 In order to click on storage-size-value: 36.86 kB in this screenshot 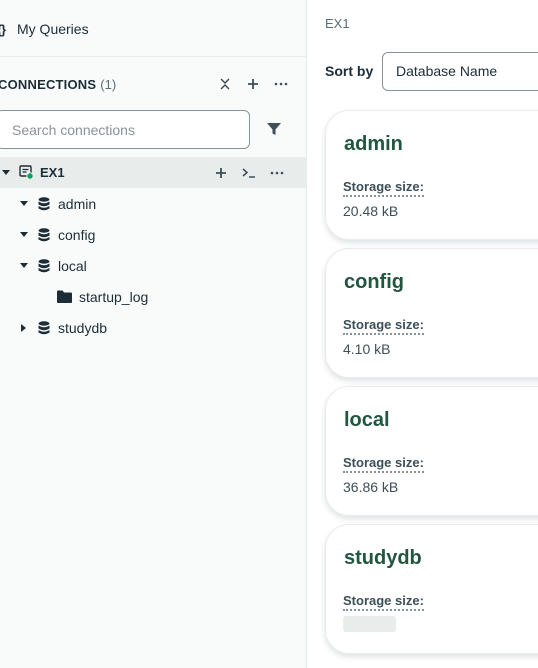, I will do `click(371, 487)`.